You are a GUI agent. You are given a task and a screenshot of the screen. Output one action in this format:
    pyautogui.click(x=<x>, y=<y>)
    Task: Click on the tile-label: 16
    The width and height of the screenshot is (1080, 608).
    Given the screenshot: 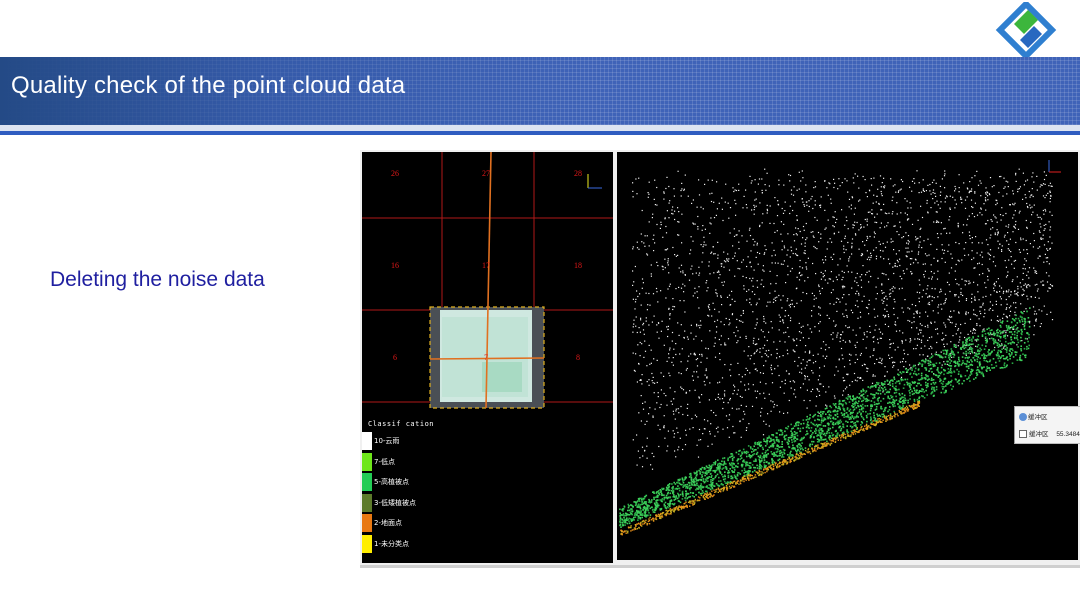 What is the action you would take?
    pyautogui.click(x=395, y=265)
    